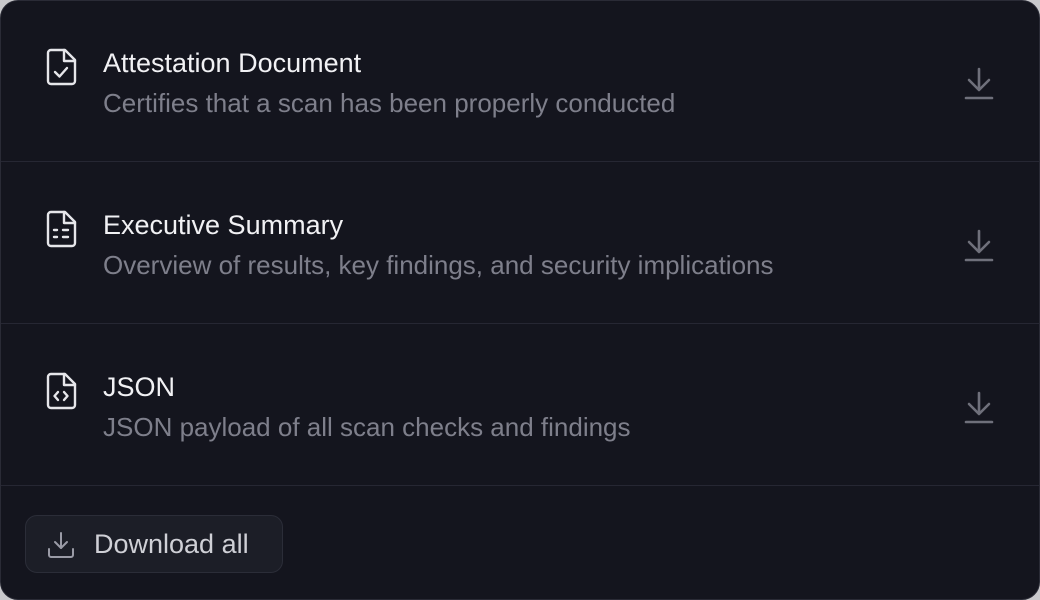 The height and width of the screenshot is (600, 1040). Describe the element at coordinates (223, 225) in the screenshot. I see `report-title: Executive Summary` at that location.